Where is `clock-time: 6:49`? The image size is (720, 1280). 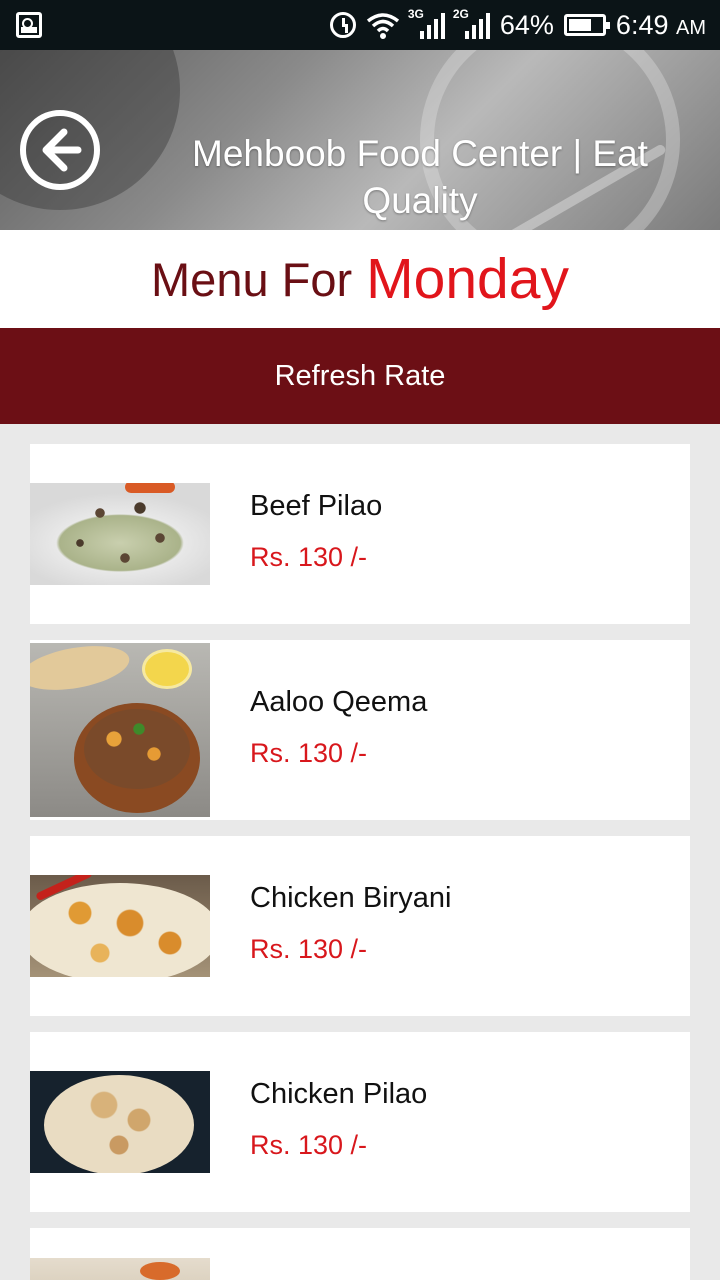
clock-time: 6:49 is located at coordinates (642, 24).